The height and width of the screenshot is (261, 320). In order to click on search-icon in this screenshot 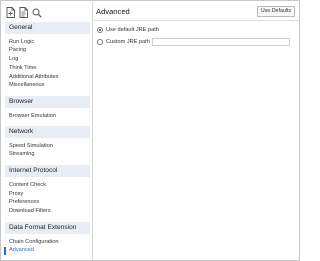, I will do `click(36, 12)`.